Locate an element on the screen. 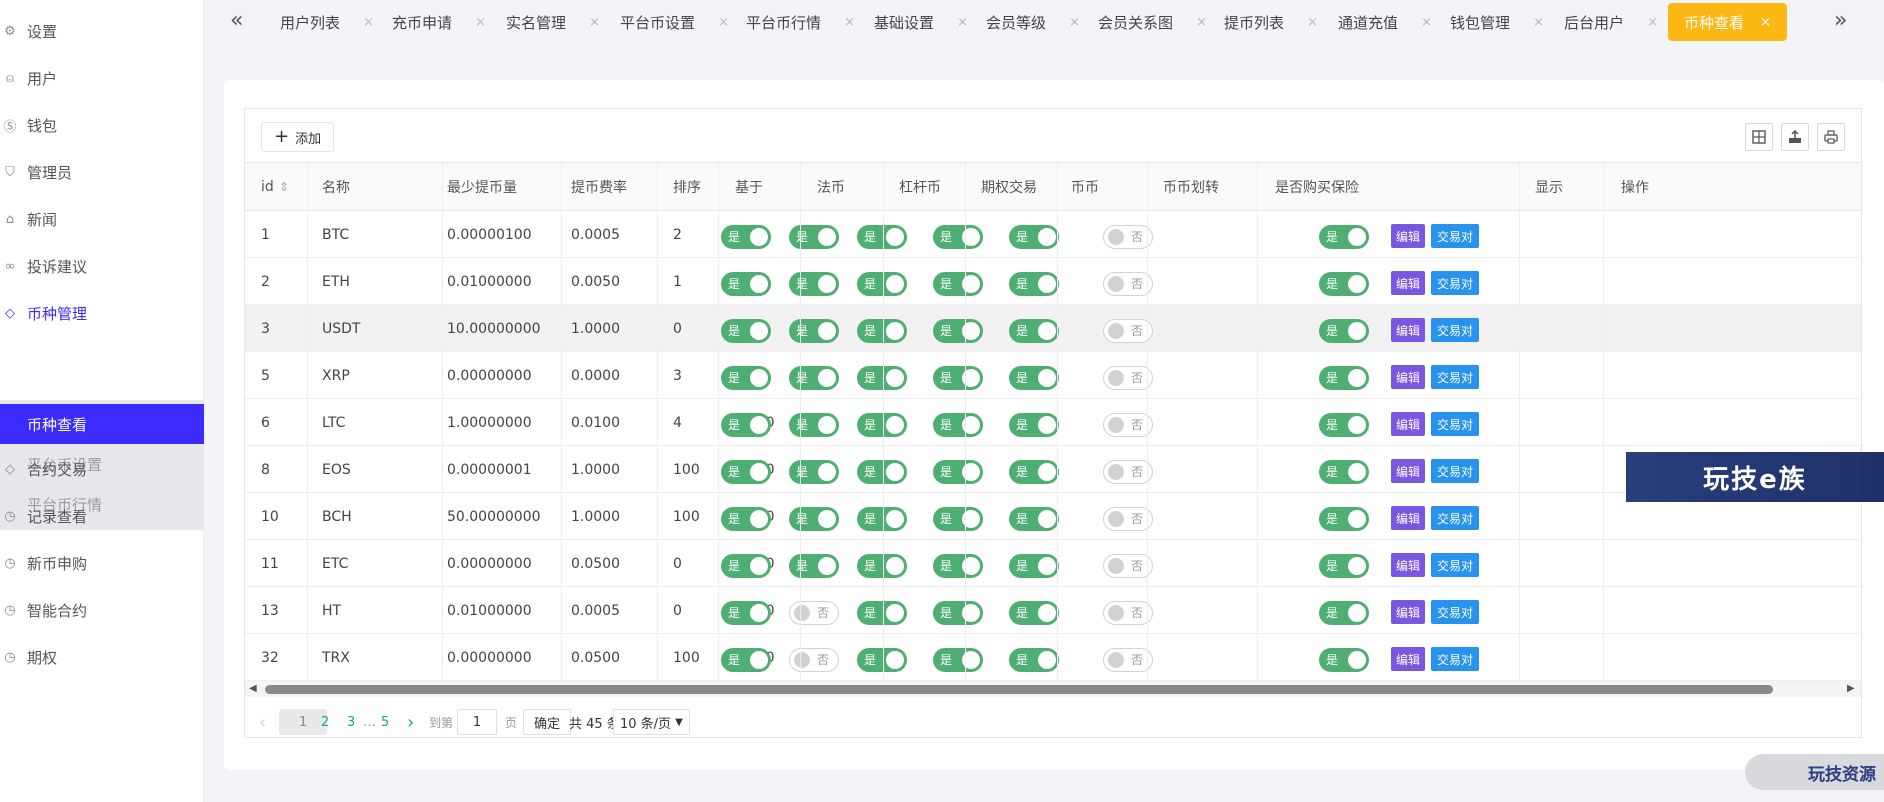  sort-icon: ⇕ is located at coordinates (284, 187).